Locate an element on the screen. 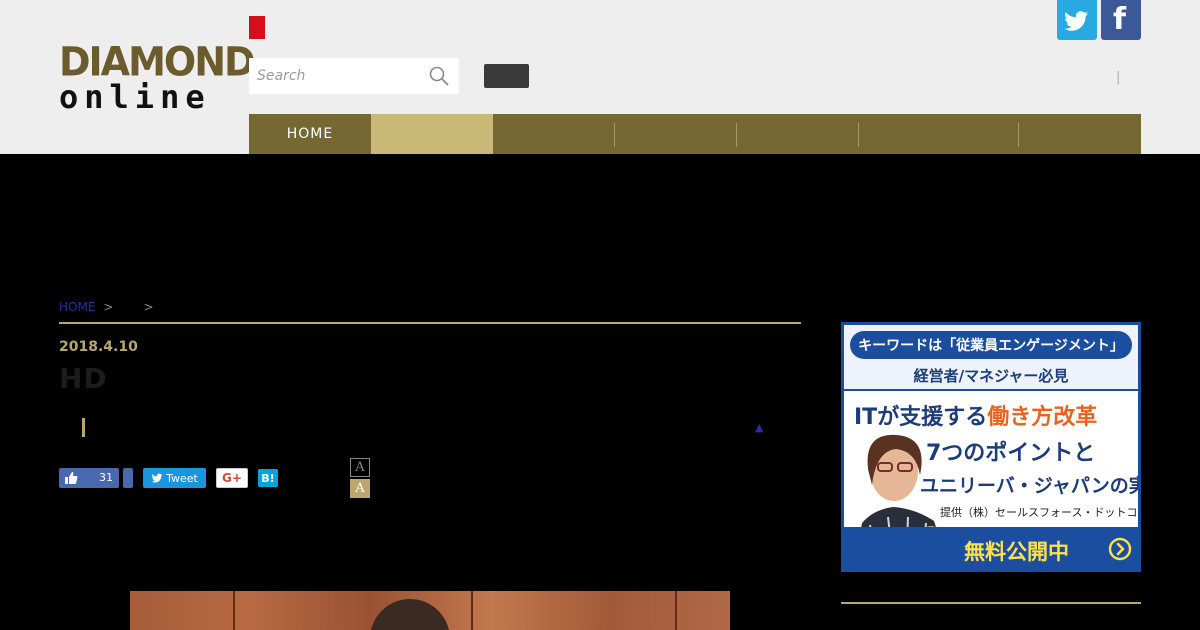 The width and height of the screenshot is (1200, 630). nav-item-label: HOME is located at coordinates (310, 134).